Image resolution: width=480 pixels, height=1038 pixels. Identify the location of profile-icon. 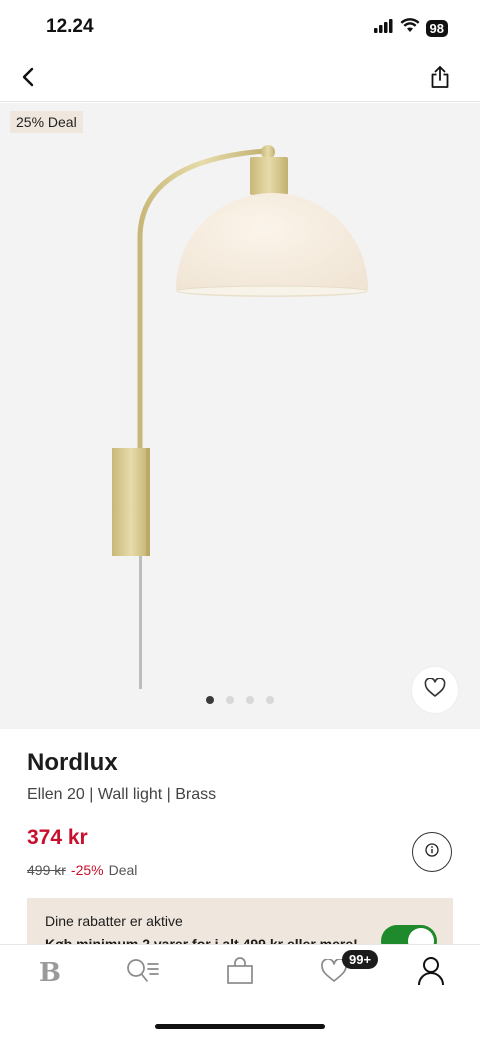
(431, 973).